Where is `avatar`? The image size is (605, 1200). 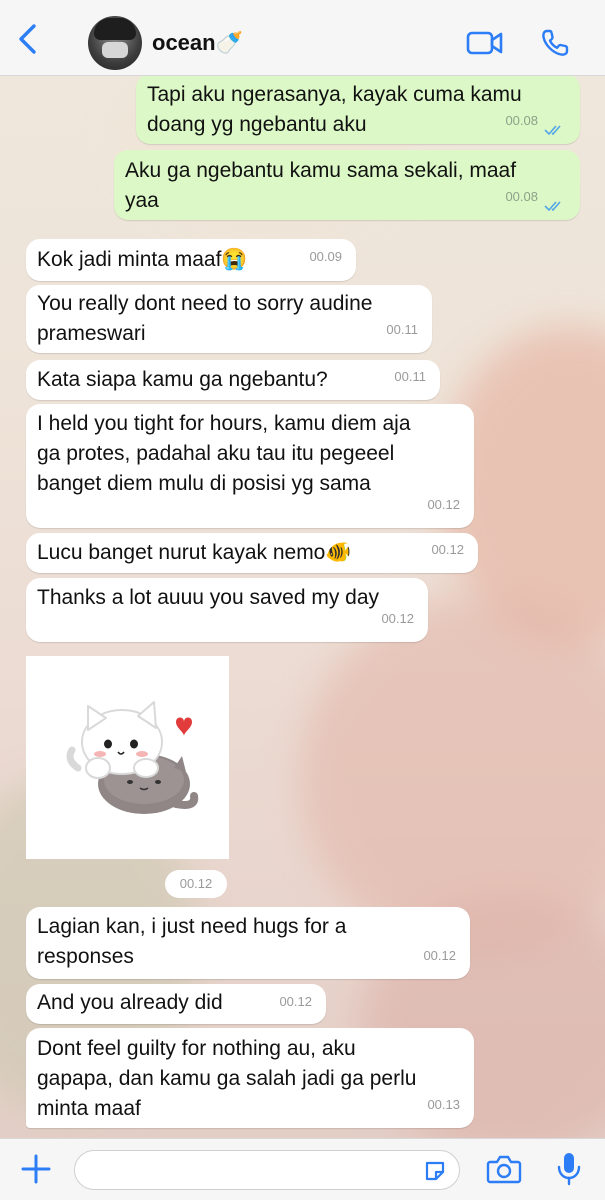
avatar is located at coordinates (115, 43).